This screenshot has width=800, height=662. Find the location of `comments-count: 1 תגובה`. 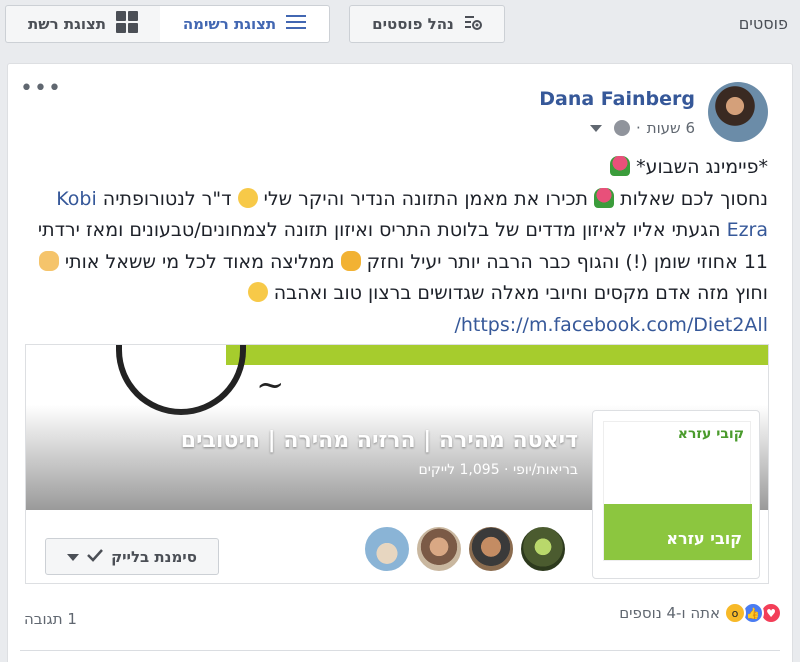

comments-count: 1 תגובה is located at coordinates (50, 619).